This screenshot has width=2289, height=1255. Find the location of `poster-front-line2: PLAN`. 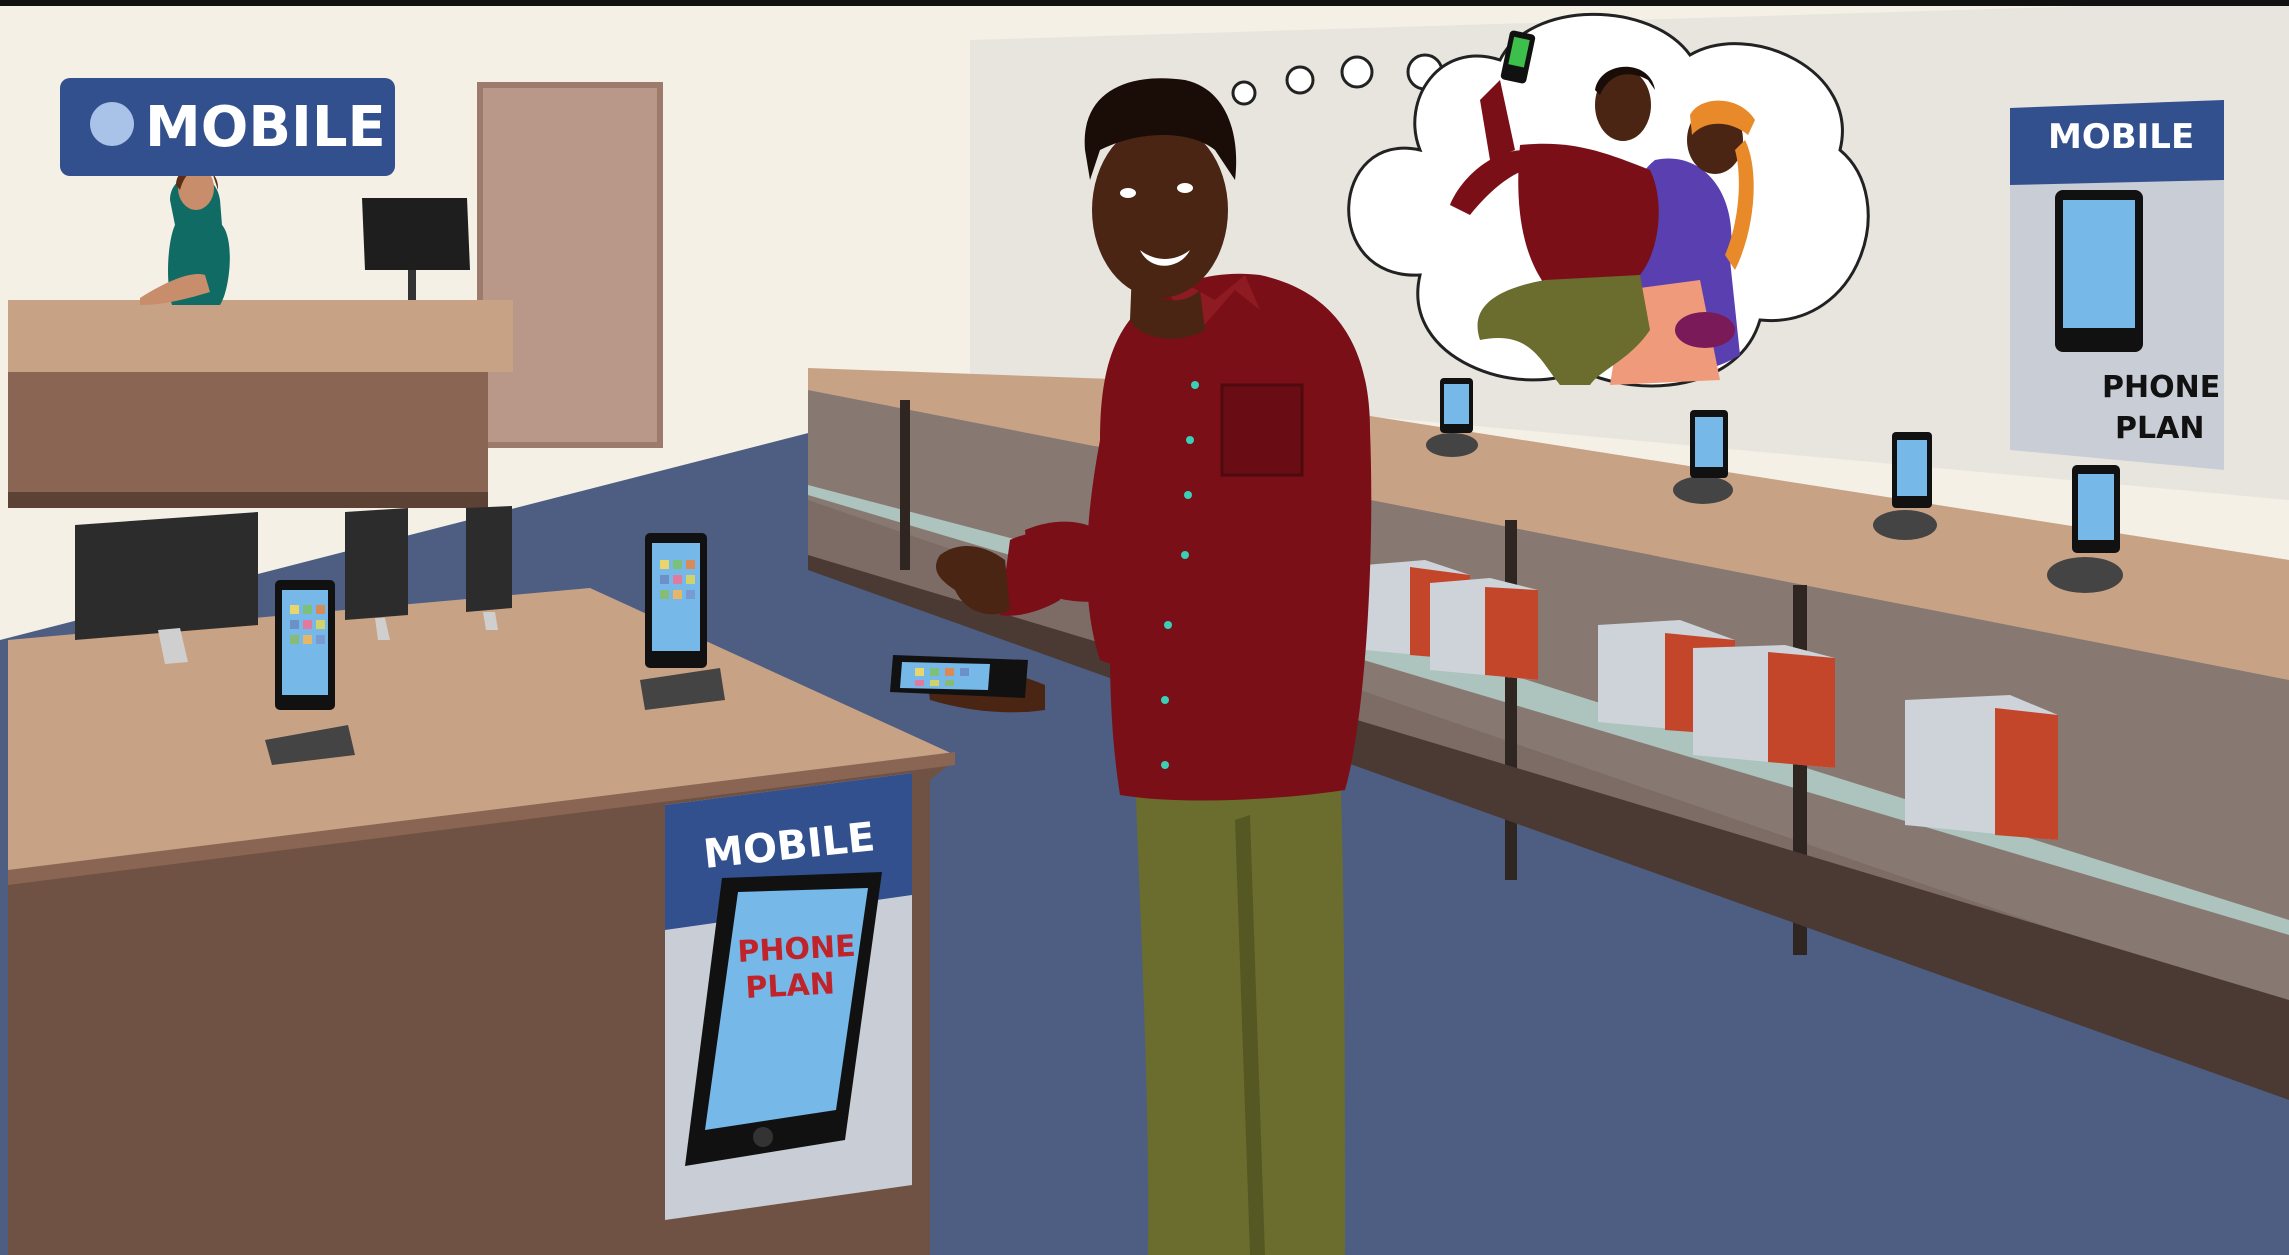

poster-front-line2: PLAN is located at coordinates (790, 986).